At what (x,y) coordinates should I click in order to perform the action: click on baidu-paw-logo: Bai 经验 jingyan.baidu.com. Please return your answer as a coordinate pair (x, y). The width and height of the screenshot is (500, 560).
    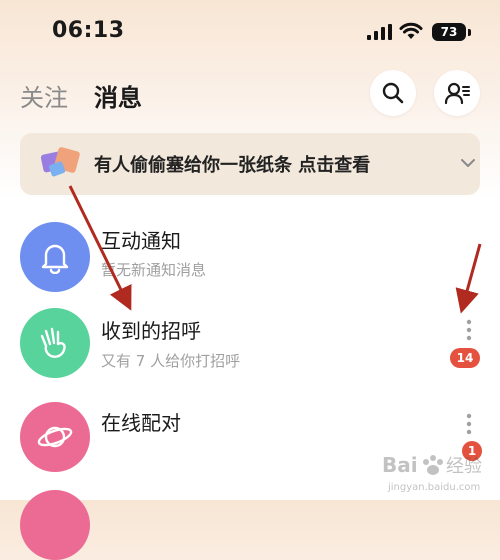
    Looking at the image, I should click on (432, 473).